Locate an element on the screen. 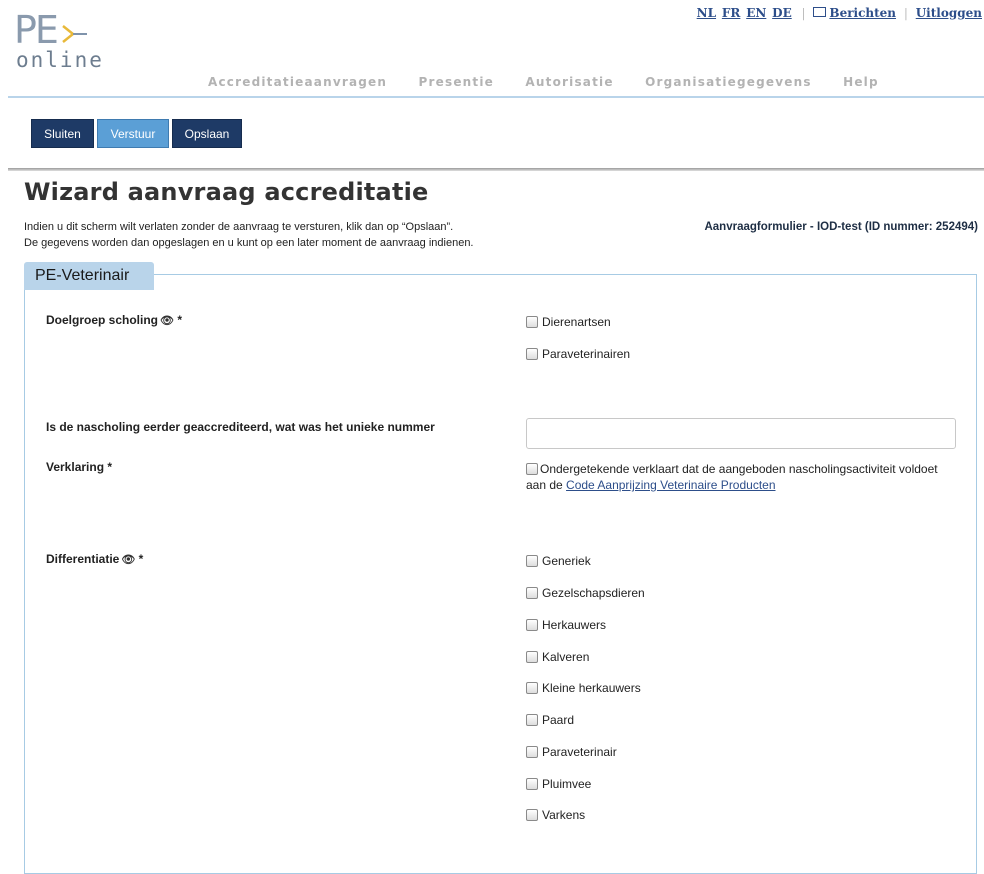 The image size is (984, 874). option-label: Paard is located at coordinates (558, 720).